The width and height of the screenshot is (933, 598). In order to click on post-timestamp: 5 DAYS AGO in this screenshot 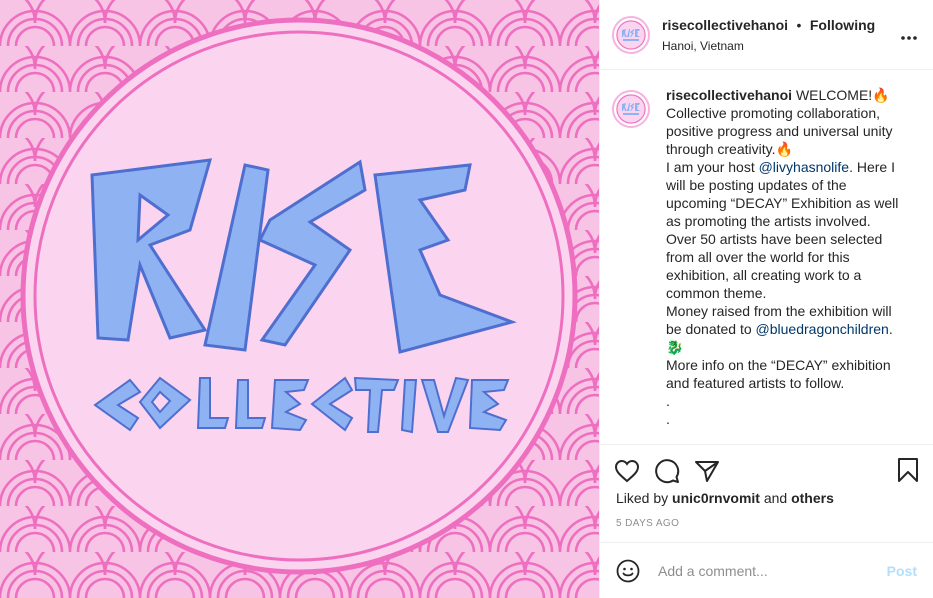, I will do `click(766, 530)`.